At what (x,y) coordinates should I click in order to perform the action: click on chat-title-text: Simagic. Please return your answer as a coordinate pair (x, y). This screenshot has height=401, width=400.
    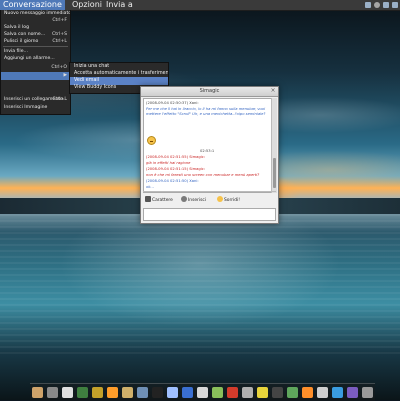
    Looking at the image, I should click on (209, 91).